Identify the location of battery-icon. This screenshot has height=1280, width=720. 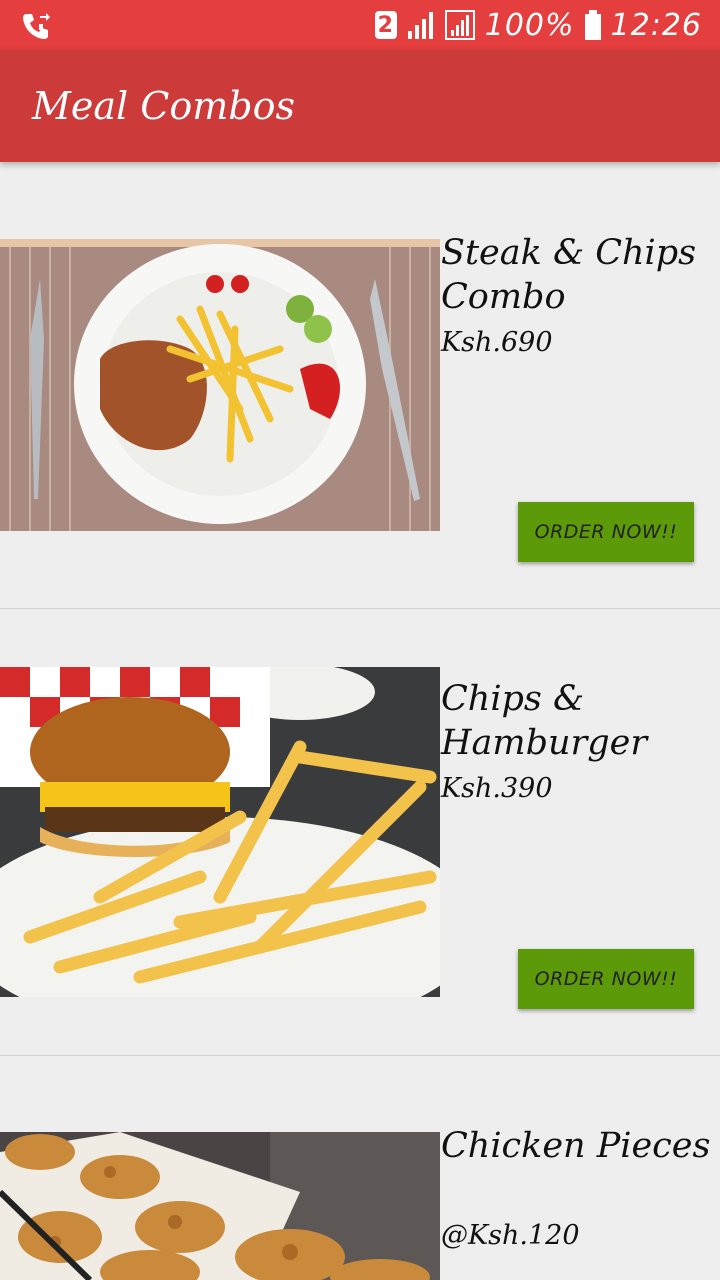
(592, 25).